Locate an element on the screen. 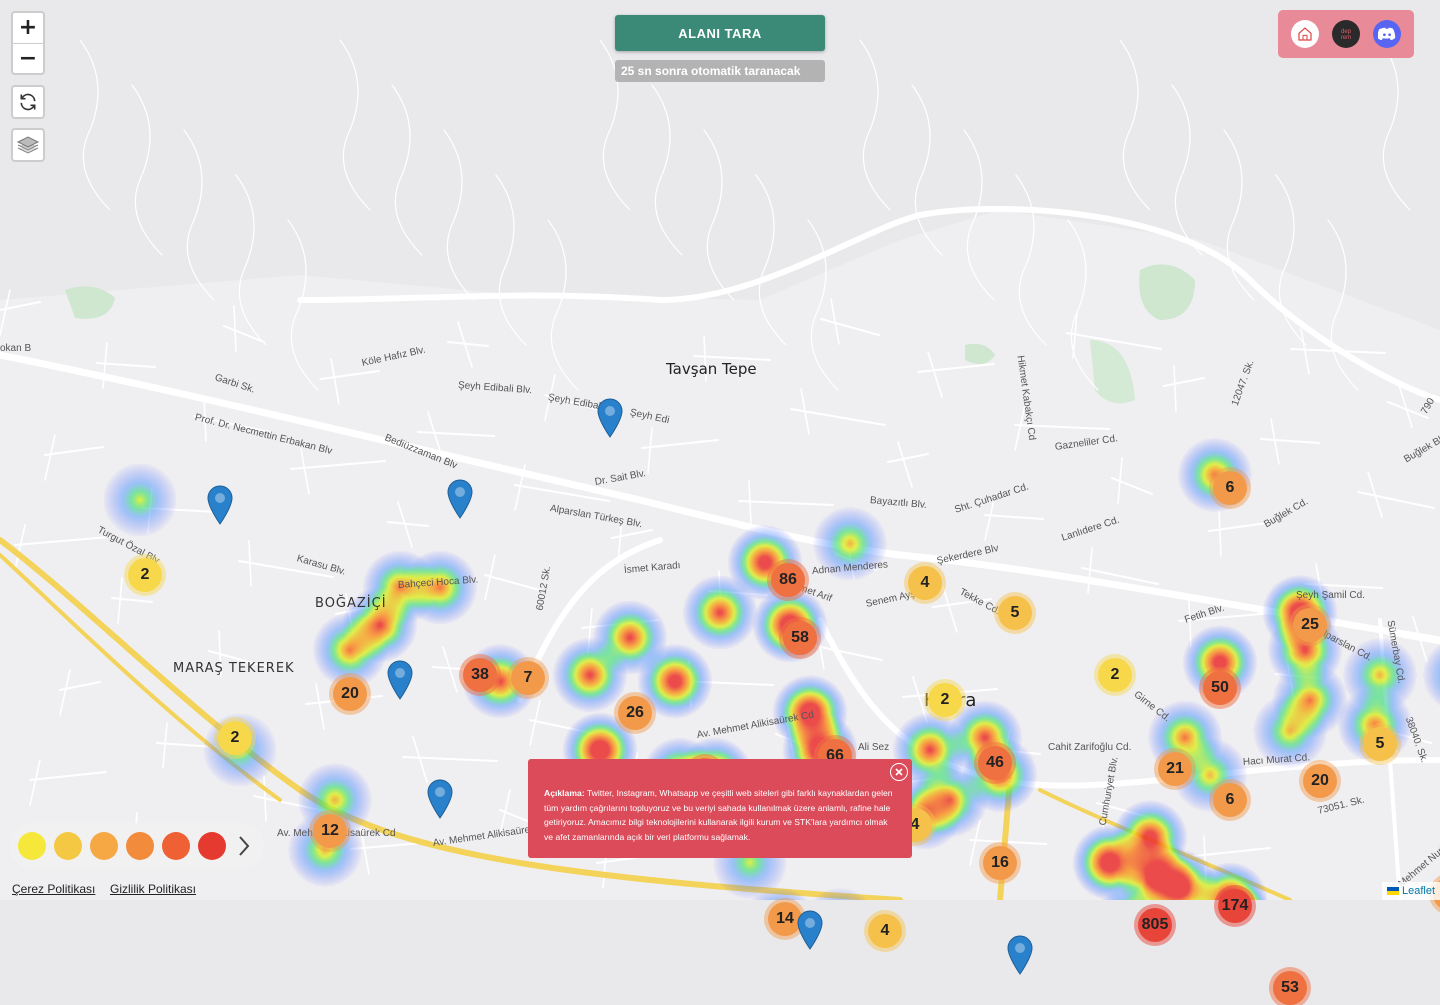 This screenshot has height=1005, width=1440. legend-expand-button is located at coordinates (244, 846).